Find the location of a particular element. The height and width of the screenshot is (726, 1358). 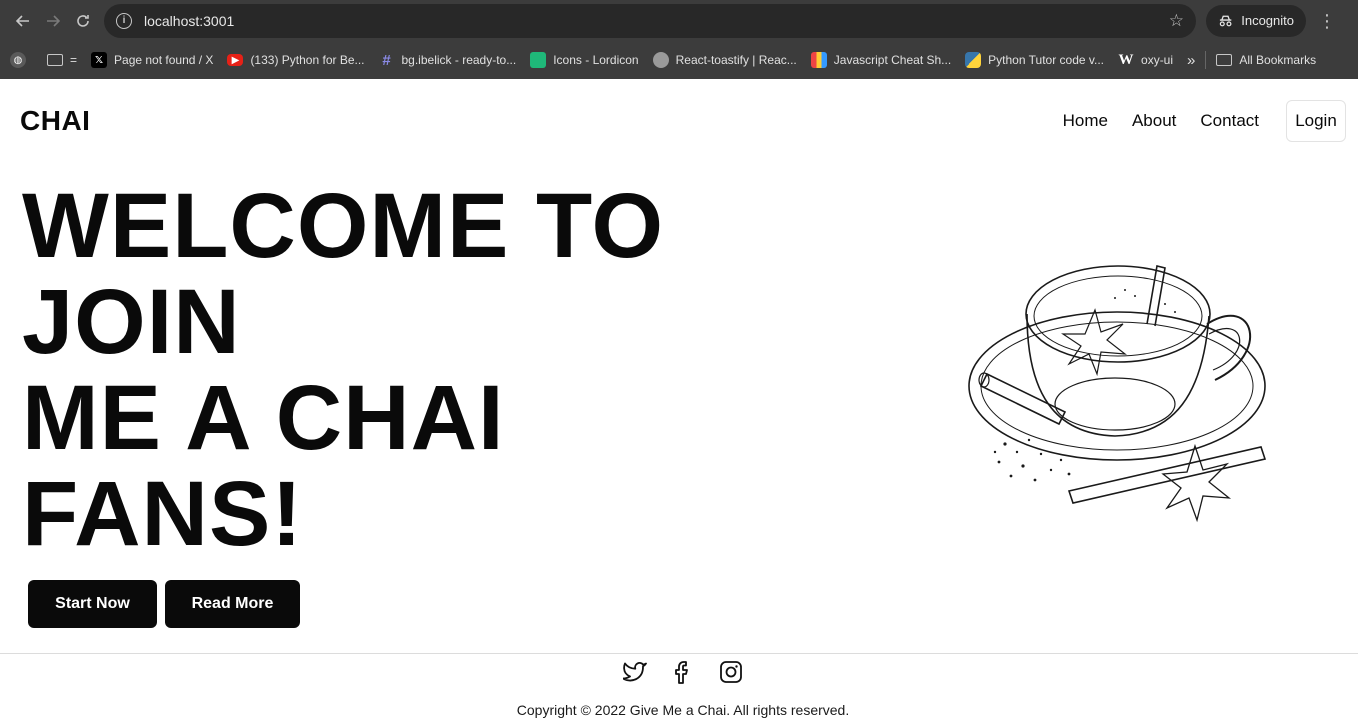

reload-button is located at coordinates (83, 21).